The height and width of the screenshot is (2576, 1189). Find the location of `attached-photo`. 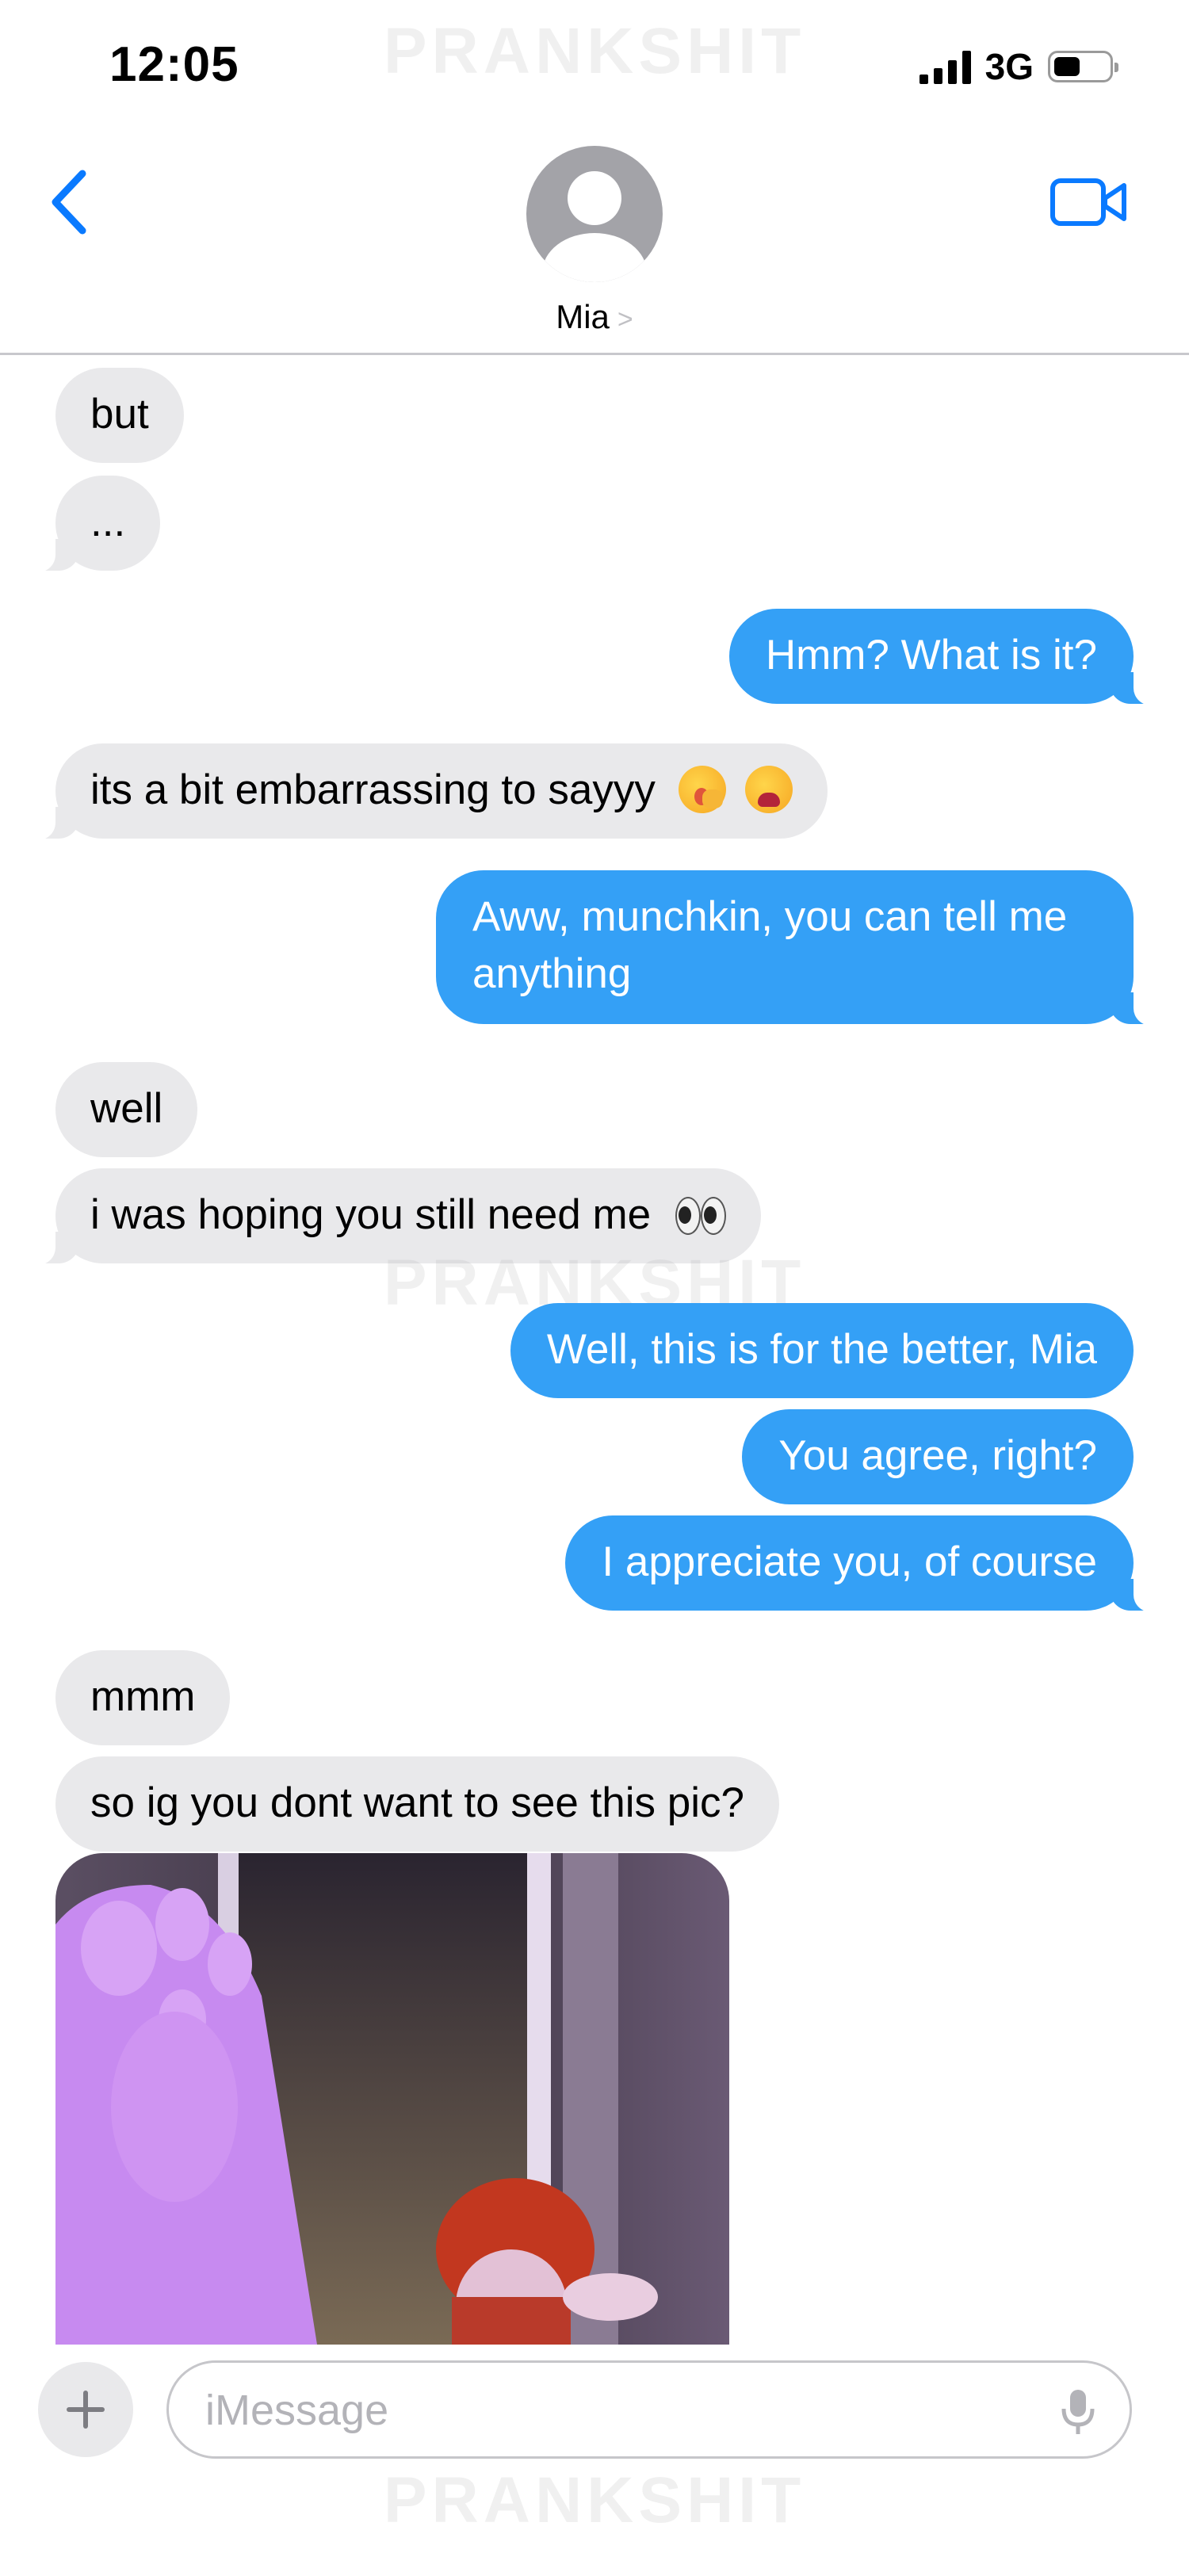

attached-photo is located at coordinates (392, 2099).